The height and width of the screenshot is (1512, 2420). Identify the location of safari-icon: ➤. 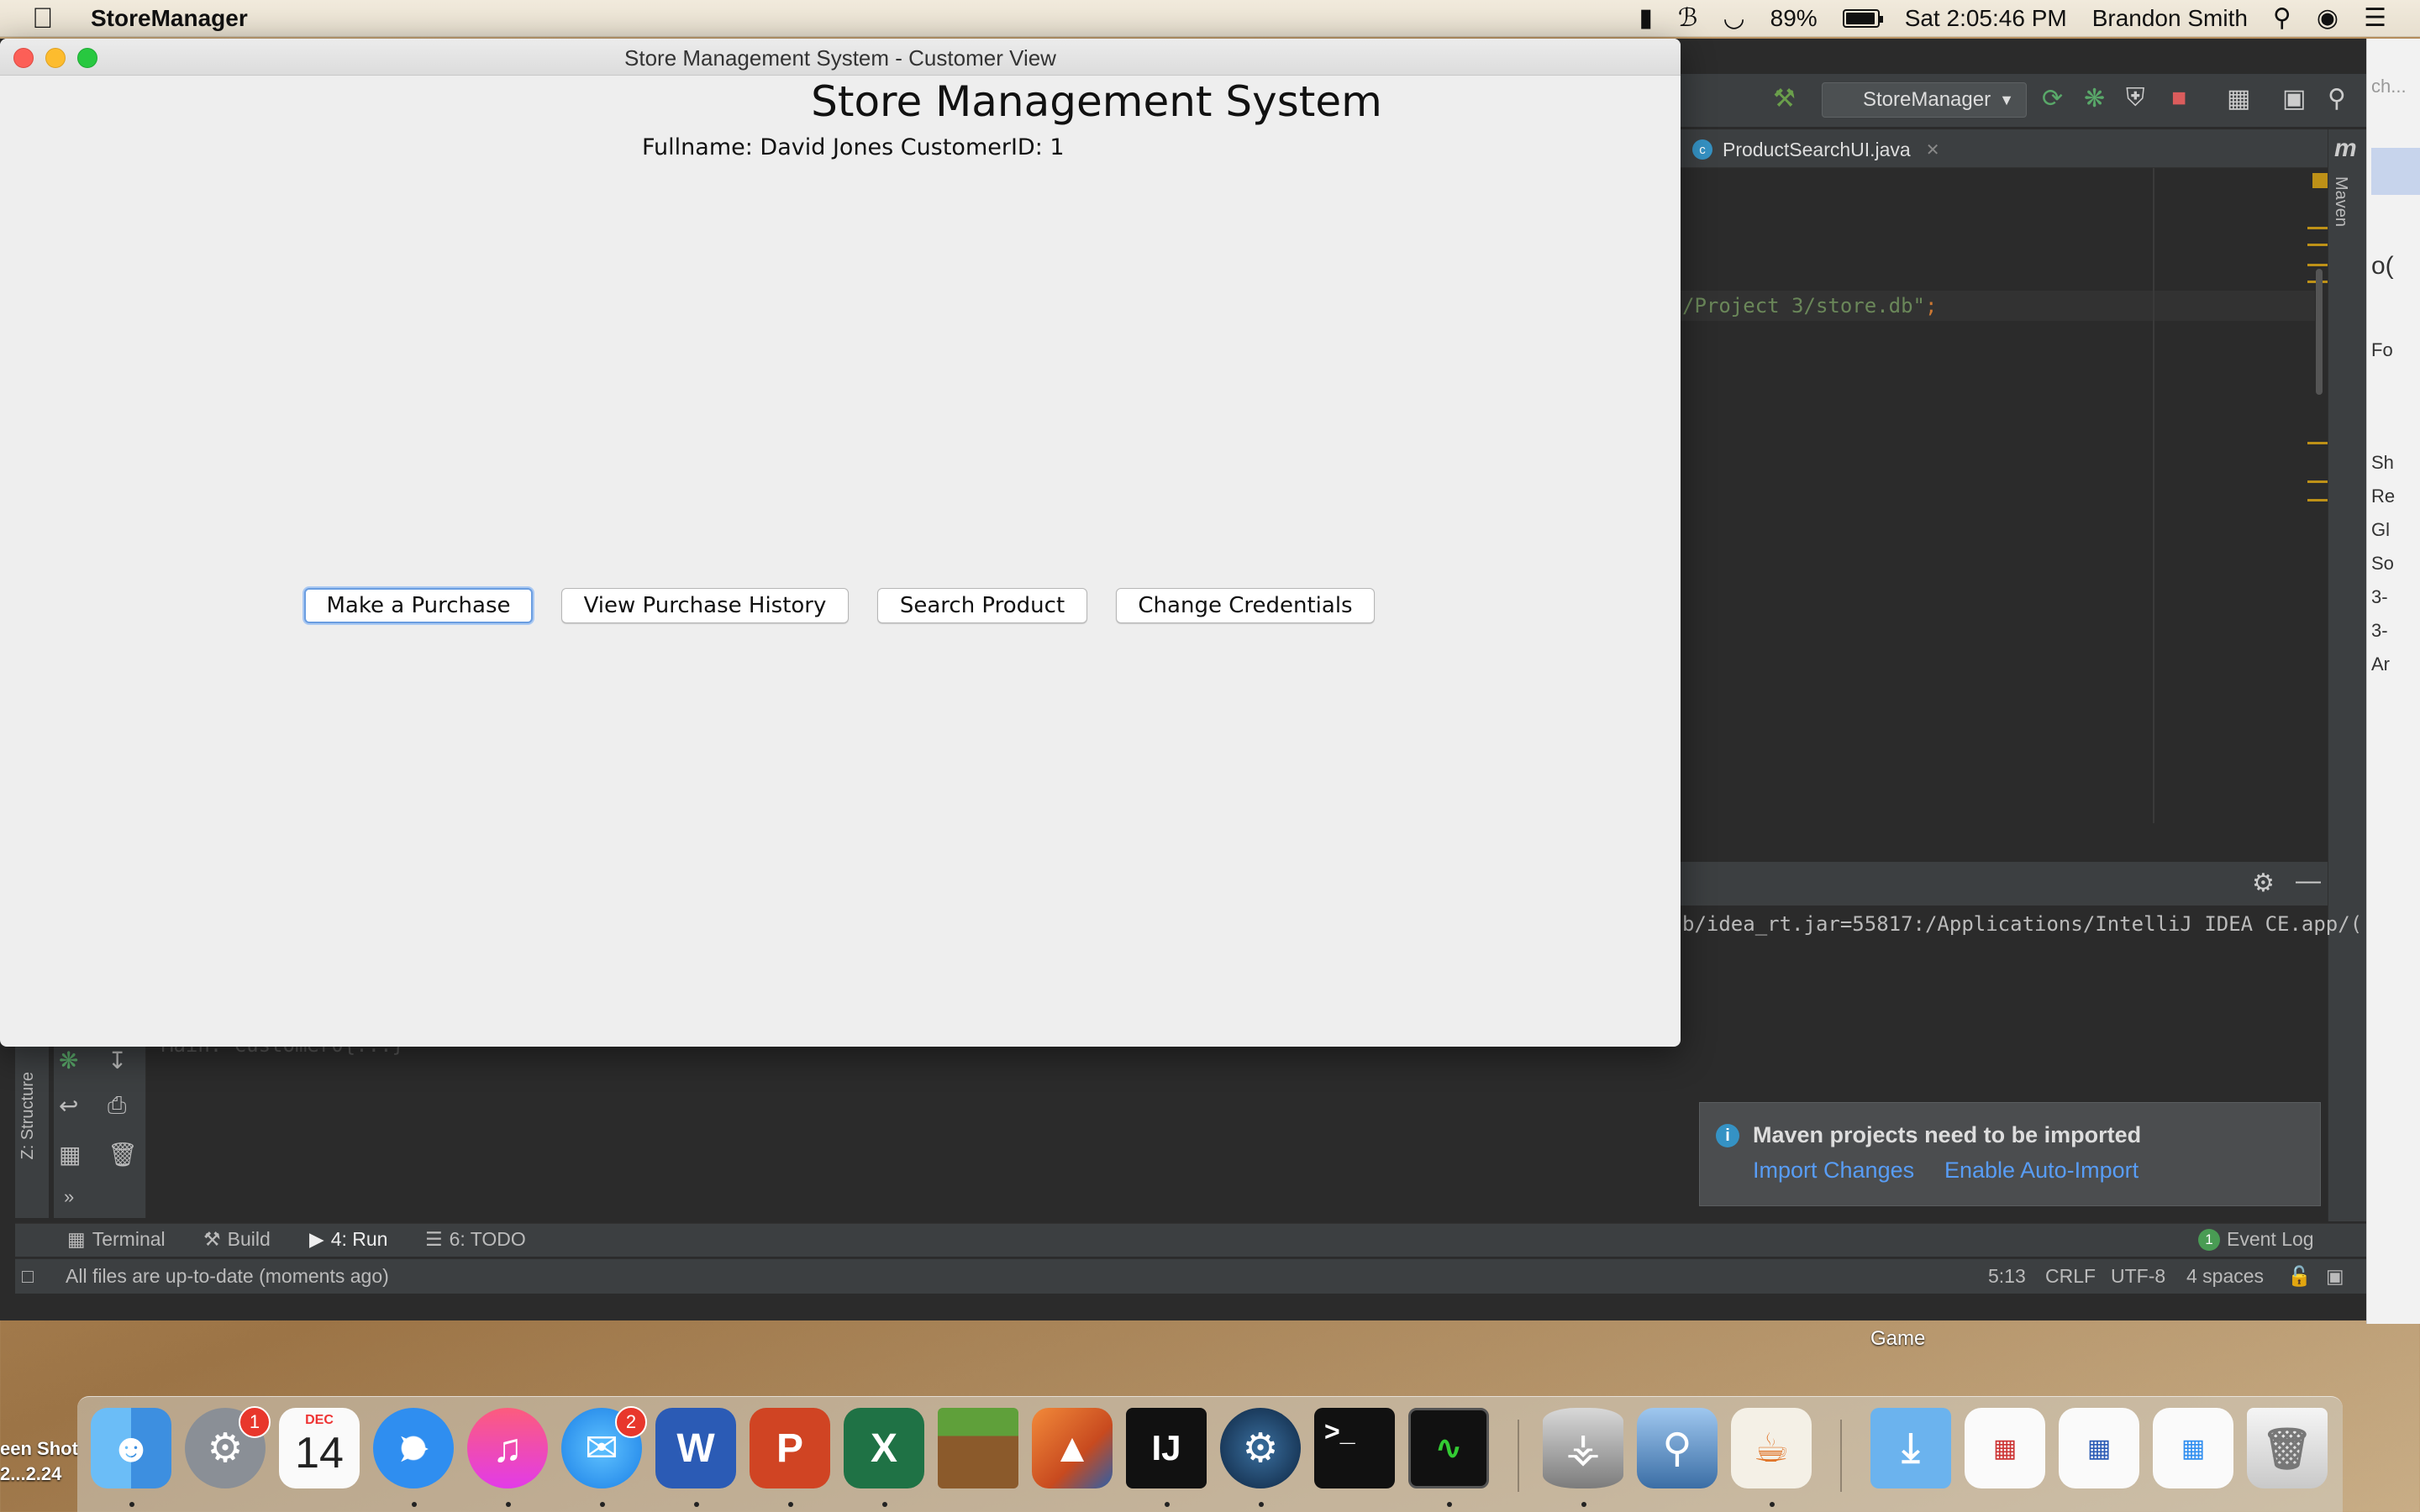
(413, 1448).